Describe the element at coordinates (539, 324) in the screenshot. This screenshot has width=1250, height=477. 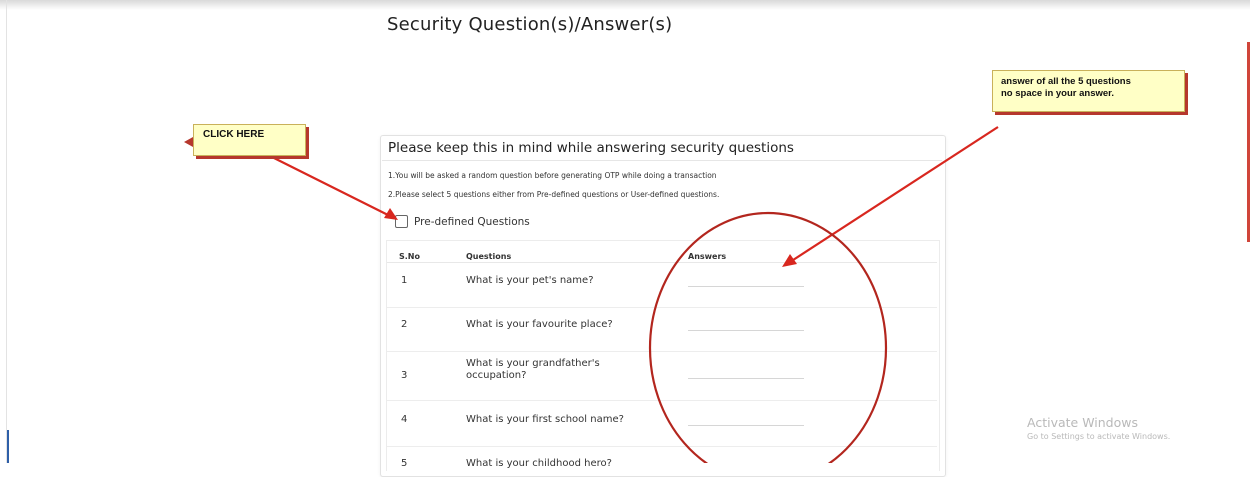
I see `row-question: What is your favourite place?` at that location.